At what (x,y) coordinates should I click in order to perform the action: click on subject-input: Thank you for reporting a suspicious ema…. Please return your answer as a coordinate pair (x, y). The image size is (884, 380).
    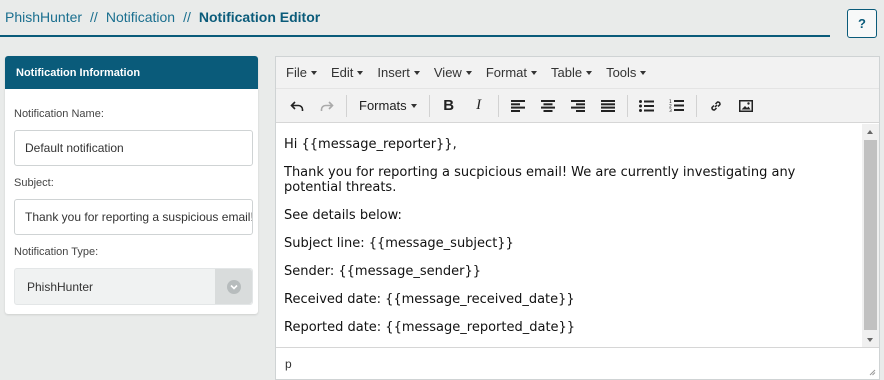
    Looking at the image, I should click on (133, 217).